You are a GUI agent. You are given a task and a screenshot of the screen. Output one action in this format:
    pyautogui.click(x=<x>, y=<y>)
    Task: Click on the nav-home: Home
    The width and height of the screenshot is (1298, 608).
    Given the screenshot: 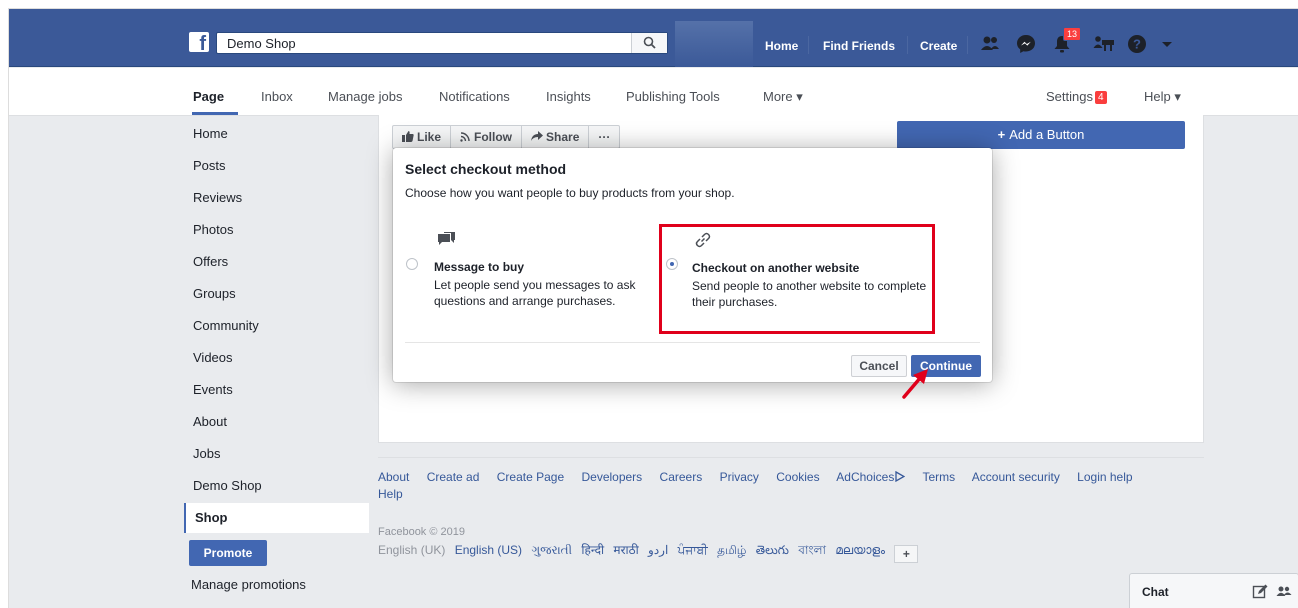 What is the action you would take?
    pyautogui.click(x=781, y=46)
    